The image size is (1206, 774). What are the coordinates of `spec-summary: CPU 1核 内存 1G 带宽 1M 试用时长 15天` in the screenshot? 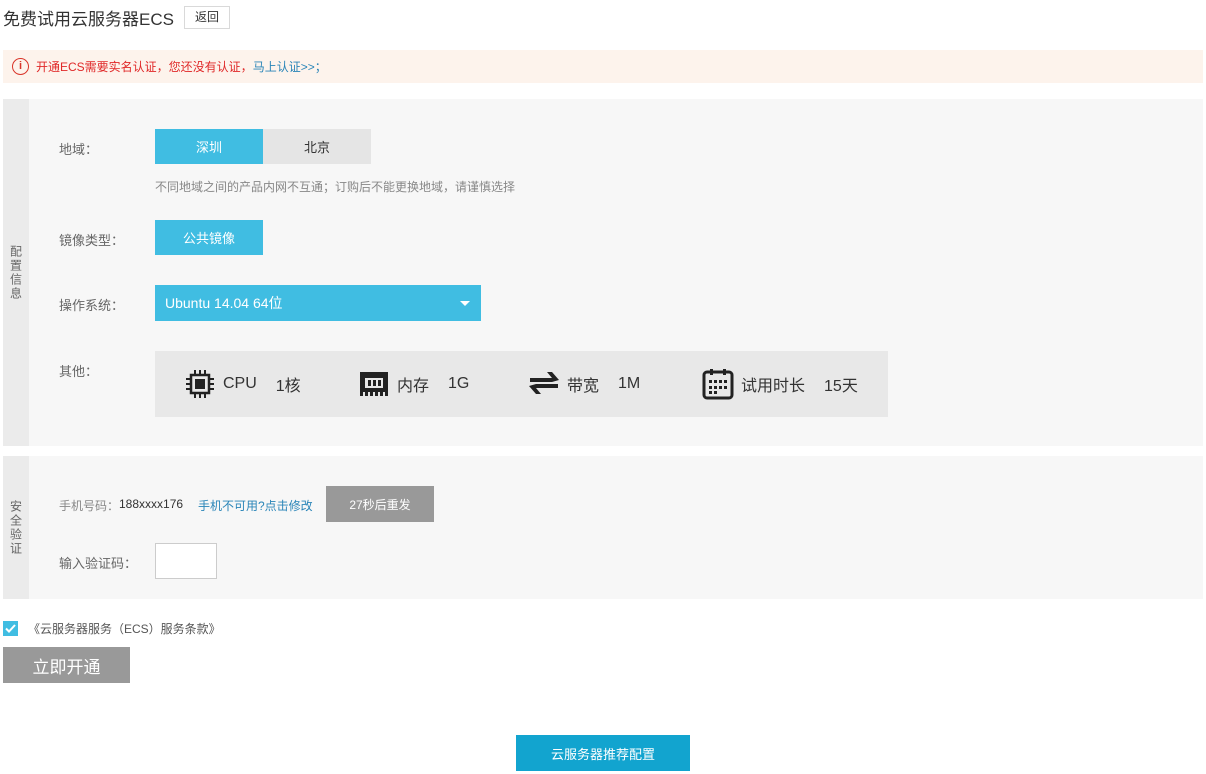 It's located at (521, 384).